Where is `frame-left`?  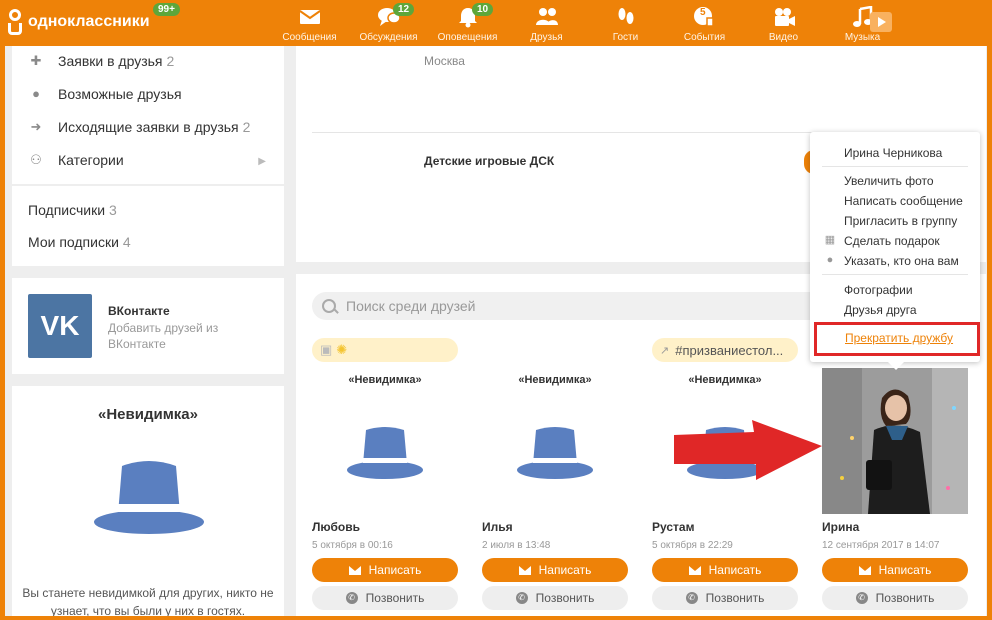
frame-left is located at coordinates (2, 310).